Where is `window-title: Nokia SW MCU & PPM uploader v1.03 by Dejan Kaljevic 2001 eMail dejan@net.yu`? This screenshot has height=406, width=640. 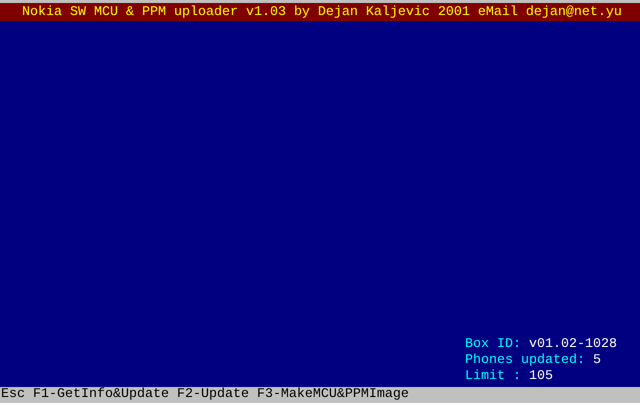 window-title: Nokia SW MCU & PPM uploader v1.03 by Dejan Kaljevic 2001 eMail dejan@net.yu is located at coordinates (322, 12).